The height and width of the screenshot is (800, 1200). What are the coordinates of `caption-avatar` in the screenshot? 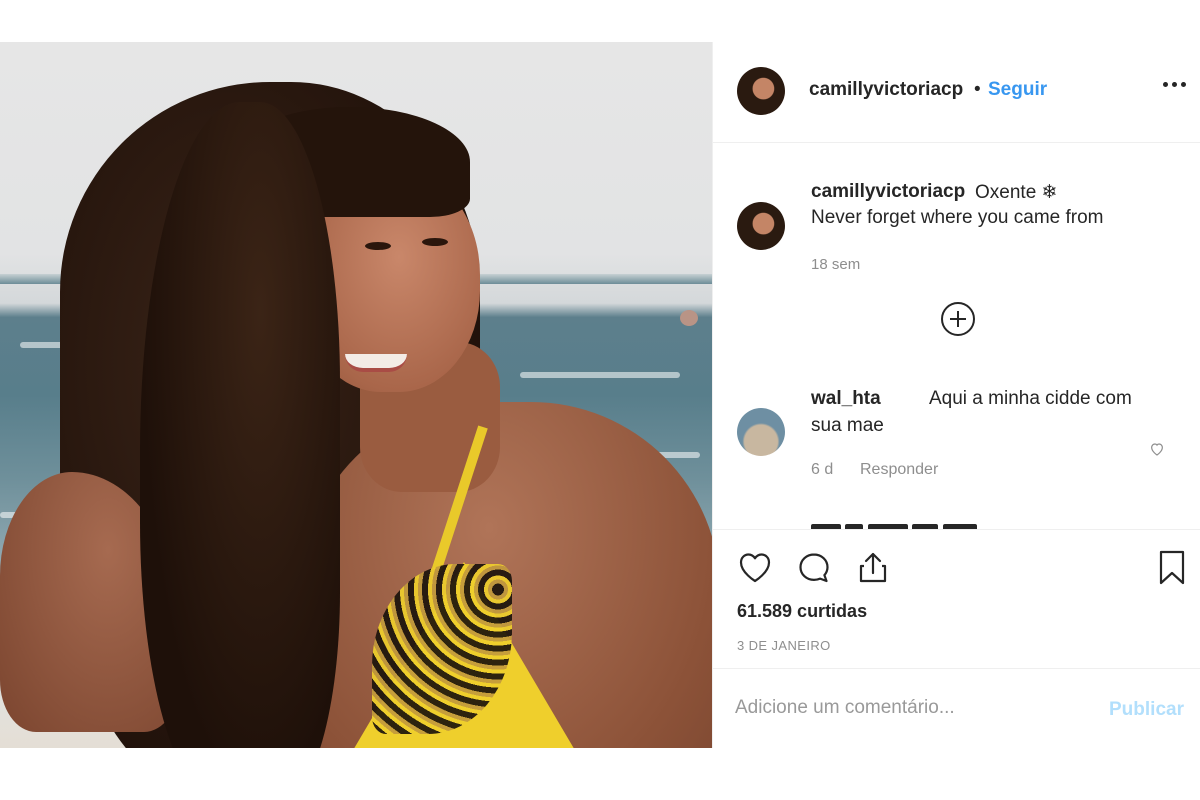 It's located at (761, 226).